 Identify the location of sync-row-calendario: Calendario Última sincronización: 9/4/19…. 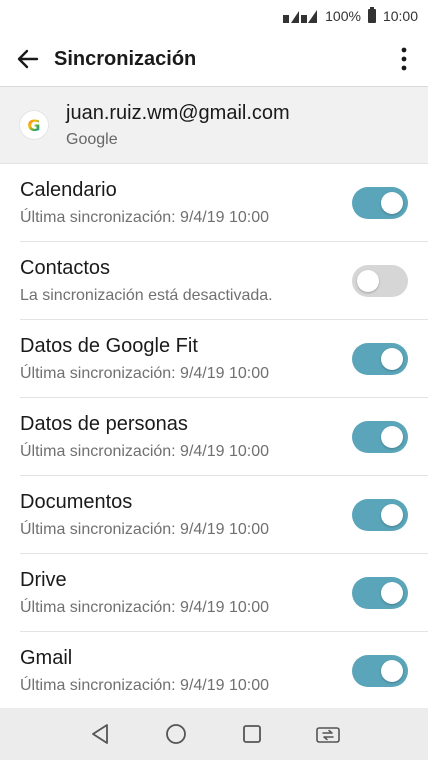
(224, 203).